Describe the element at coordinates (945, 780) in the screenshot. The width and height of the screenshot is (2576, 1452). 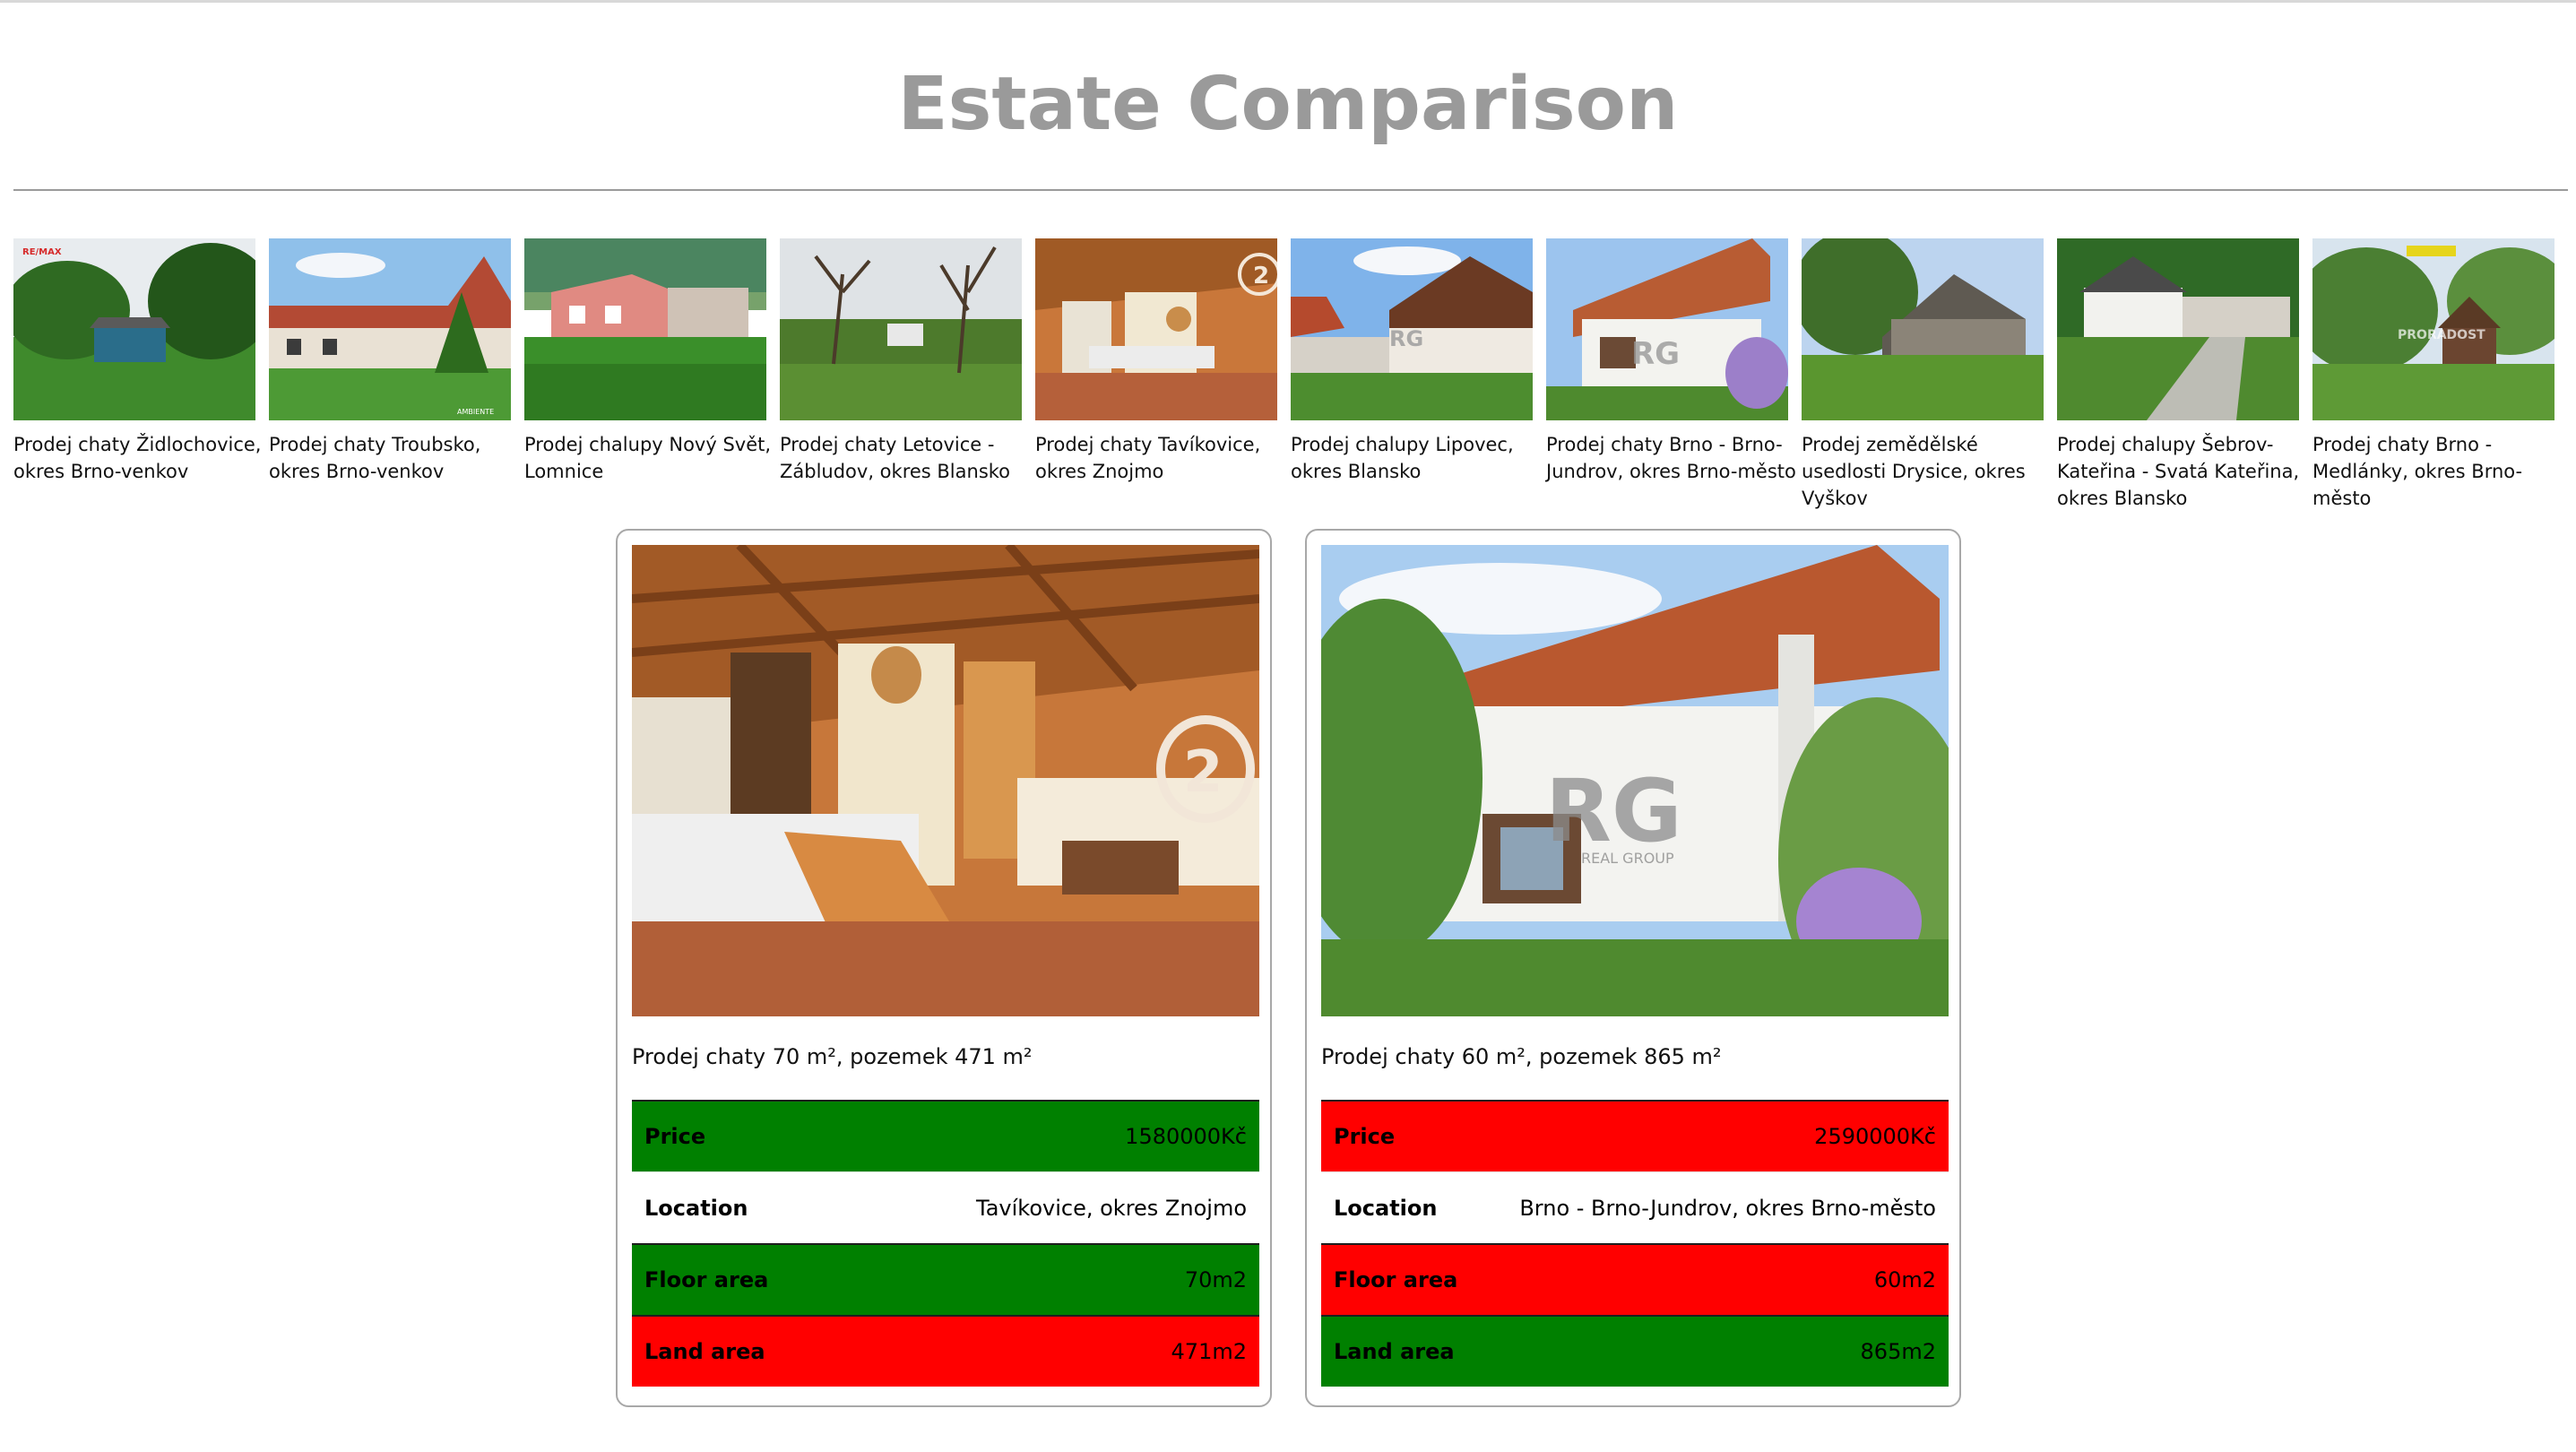
I see `card-photo: 2` at that location.